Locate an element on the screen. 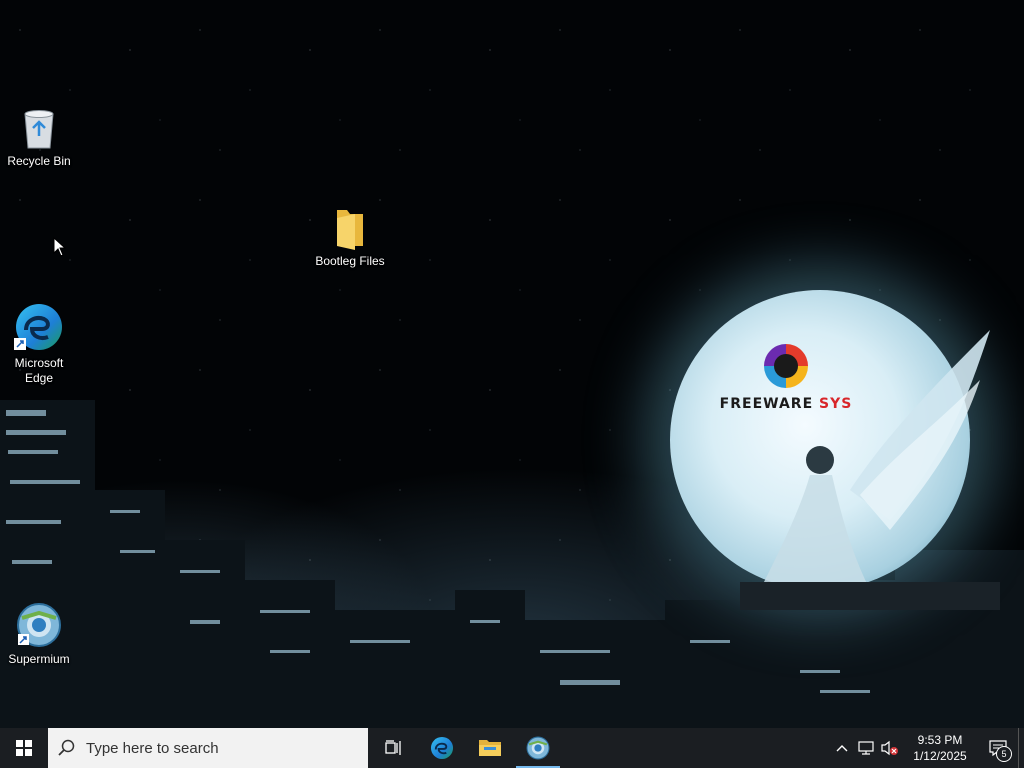 The width and height of the screenshot is (1024, 768). desktop-icon-label: Supermium is located at coordinates (39, 659).